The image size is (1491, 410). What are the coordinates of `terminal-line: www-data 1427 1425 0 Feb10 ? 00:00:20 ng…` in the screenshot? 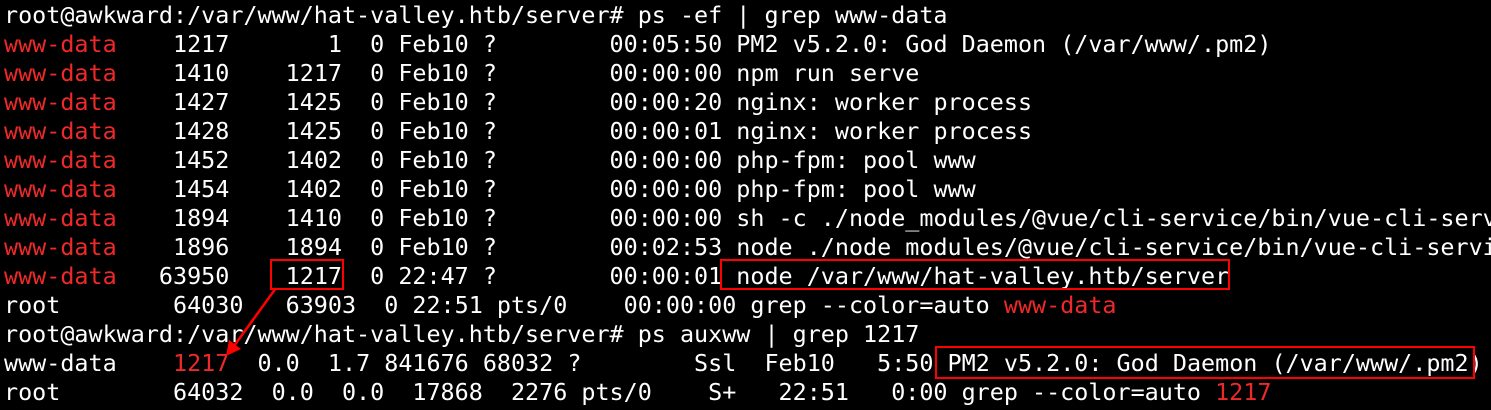 It's located at (747, 102).